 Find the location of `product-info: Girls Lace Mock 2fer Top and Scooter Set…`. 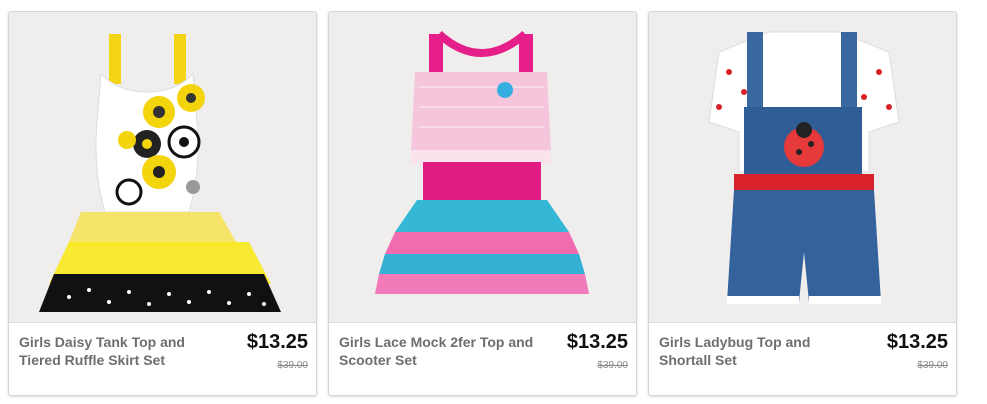

product-info: Girls Lace Mock 2fer Top and Scooter Set… is located at coordinates (482, 359).